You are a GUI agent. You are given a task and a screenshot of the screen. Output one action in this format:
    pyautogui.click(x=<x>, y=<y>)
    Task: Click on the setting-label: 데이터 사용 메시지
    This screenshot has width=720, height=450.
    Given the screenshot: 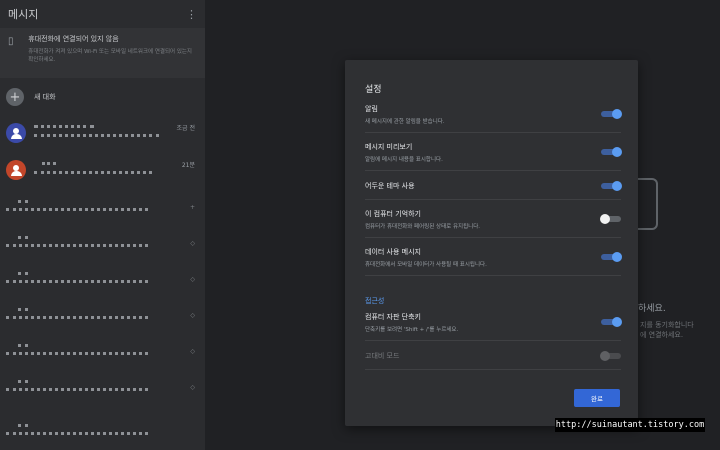 What is the action you would take?
    pyautogui.click(x=393, y=252)
    